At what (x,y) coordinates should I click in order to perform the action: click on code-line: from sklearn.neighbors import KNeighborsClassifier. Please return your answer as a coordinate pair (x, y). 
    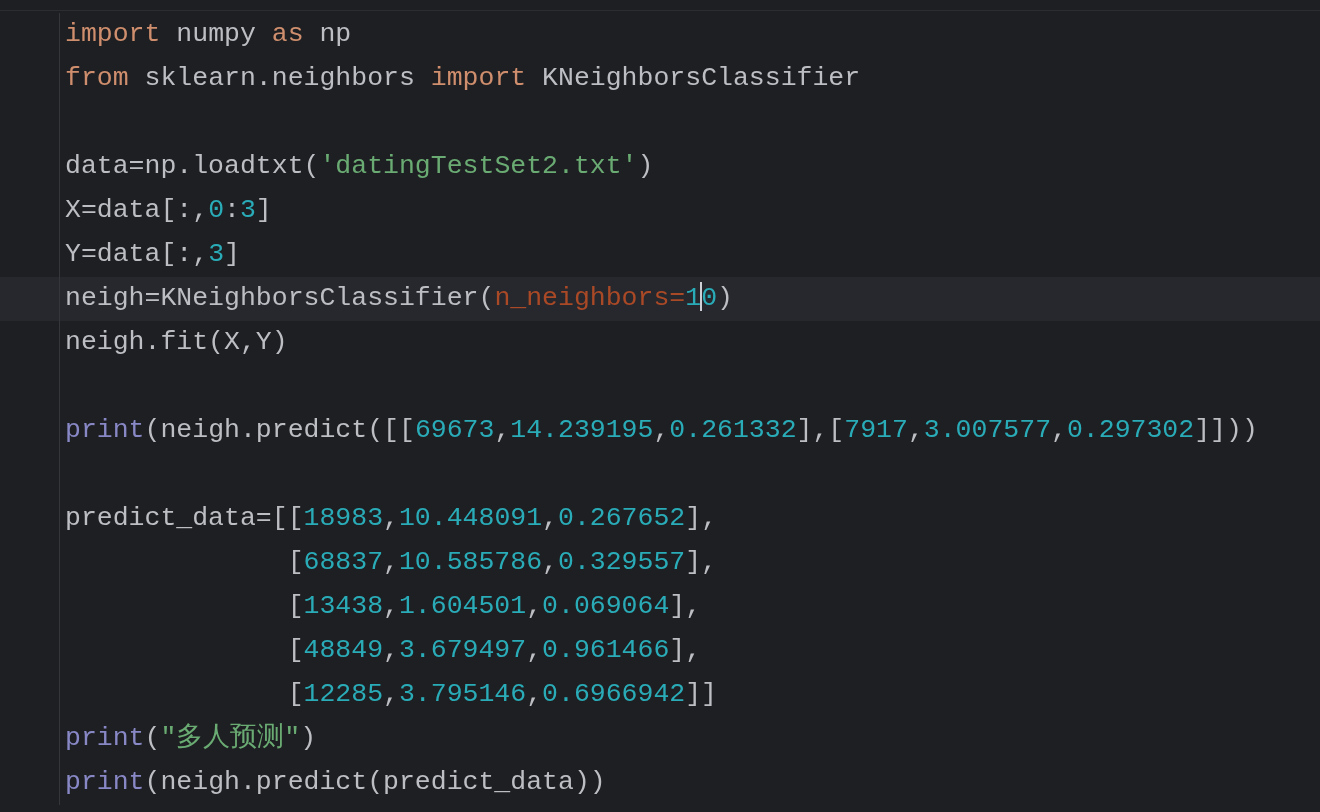
    Looking at the image, I should click on (463, 79).